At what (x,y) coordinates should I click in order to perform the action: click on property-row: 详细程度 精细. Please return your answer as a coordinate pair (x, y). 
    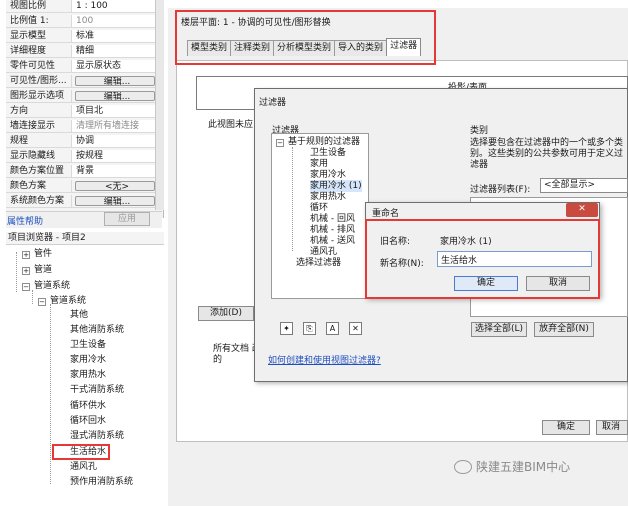
    Looking at the image, I should click on (82, 51).